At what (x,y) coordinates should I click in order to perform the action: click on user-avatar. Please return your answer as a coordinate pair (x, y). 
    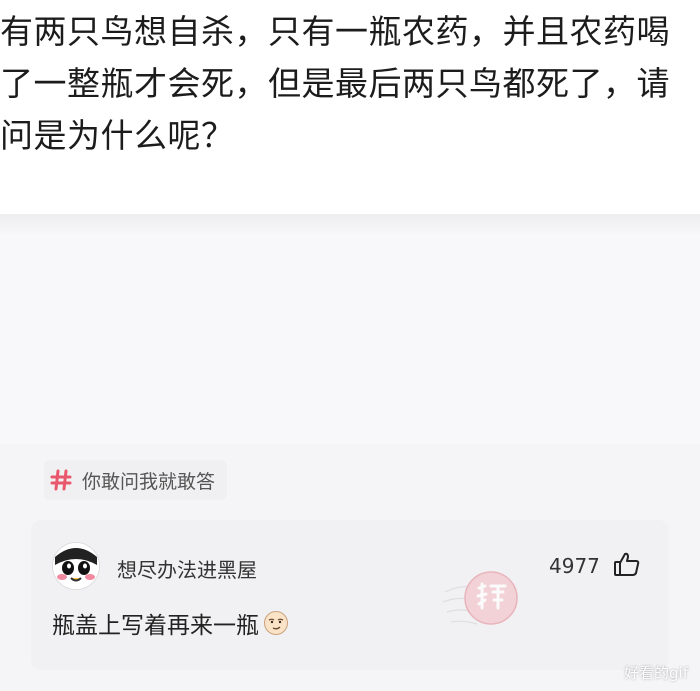
    Looking at the image, I should click on (76, 566).